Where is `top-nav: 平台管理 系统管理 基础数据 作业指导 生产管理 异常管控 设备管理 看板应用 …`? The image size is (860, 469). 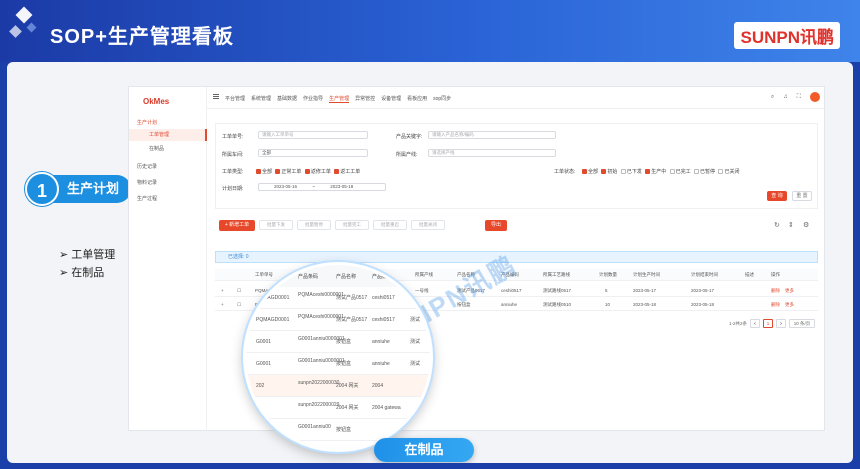 top-nav: 平台管理 系统管理 基础数据 作业指导 生产管理 异常管控 设备管理 看板应用 … is located at coordinates (516, 98).